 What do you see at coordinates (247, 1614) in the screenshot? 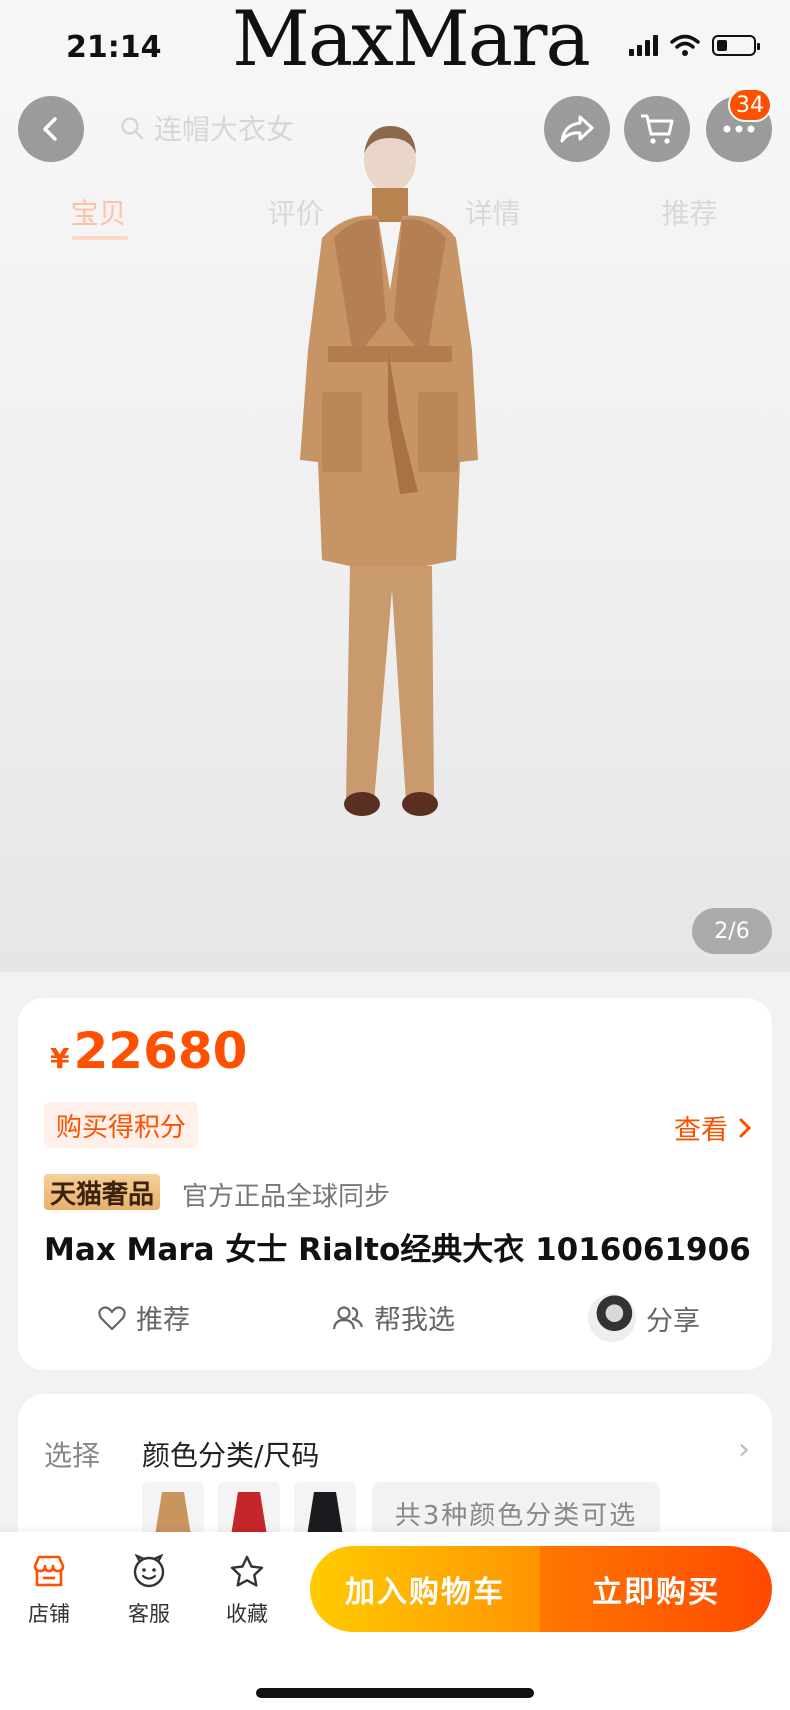
I see `favorite-label: 收藏` at bounding box center [247, 1614].